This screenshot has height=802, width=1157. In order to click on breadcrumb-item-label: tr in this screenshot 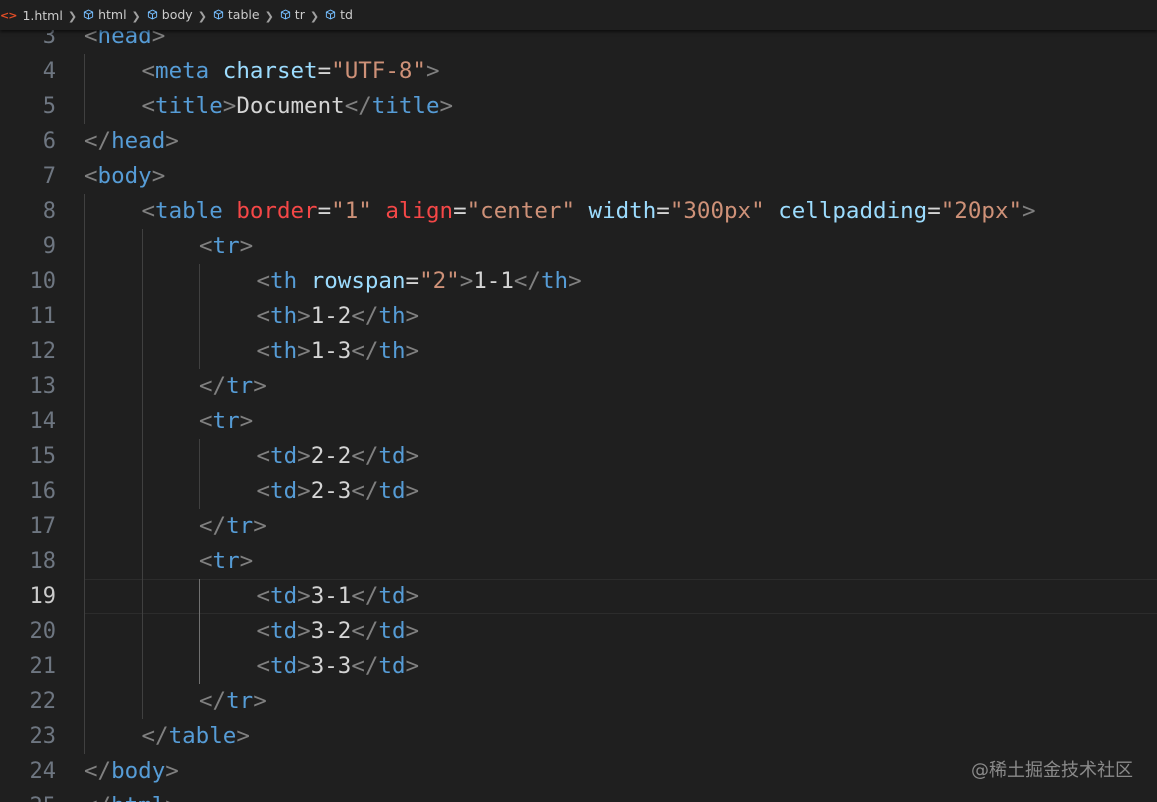, I will do `click(299, 14)`.